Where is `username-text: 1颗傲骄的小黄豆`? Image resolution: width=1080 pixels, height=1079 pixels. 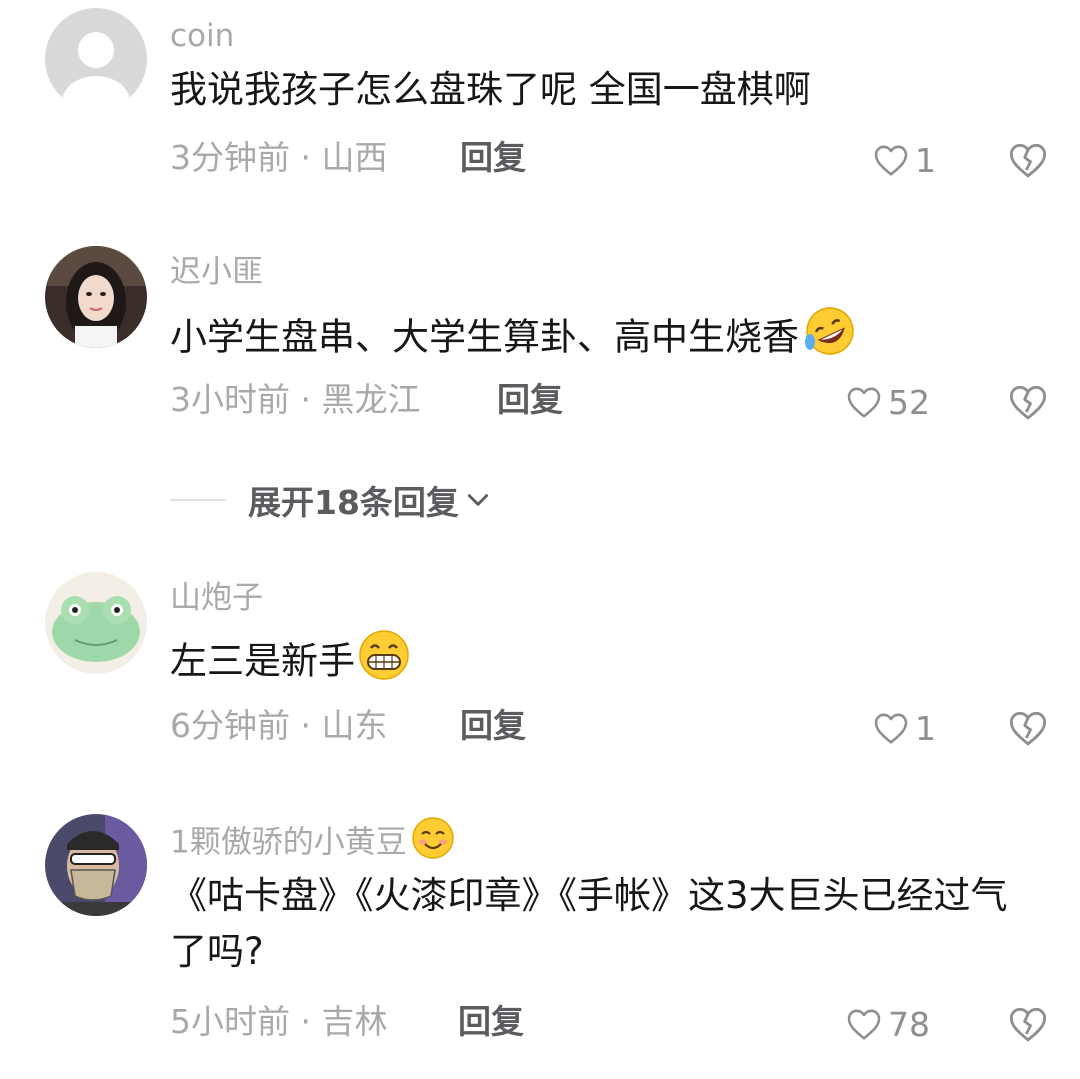
username-text: 1颗傲骄的小黄豆 is located at coordinates (288, 842).